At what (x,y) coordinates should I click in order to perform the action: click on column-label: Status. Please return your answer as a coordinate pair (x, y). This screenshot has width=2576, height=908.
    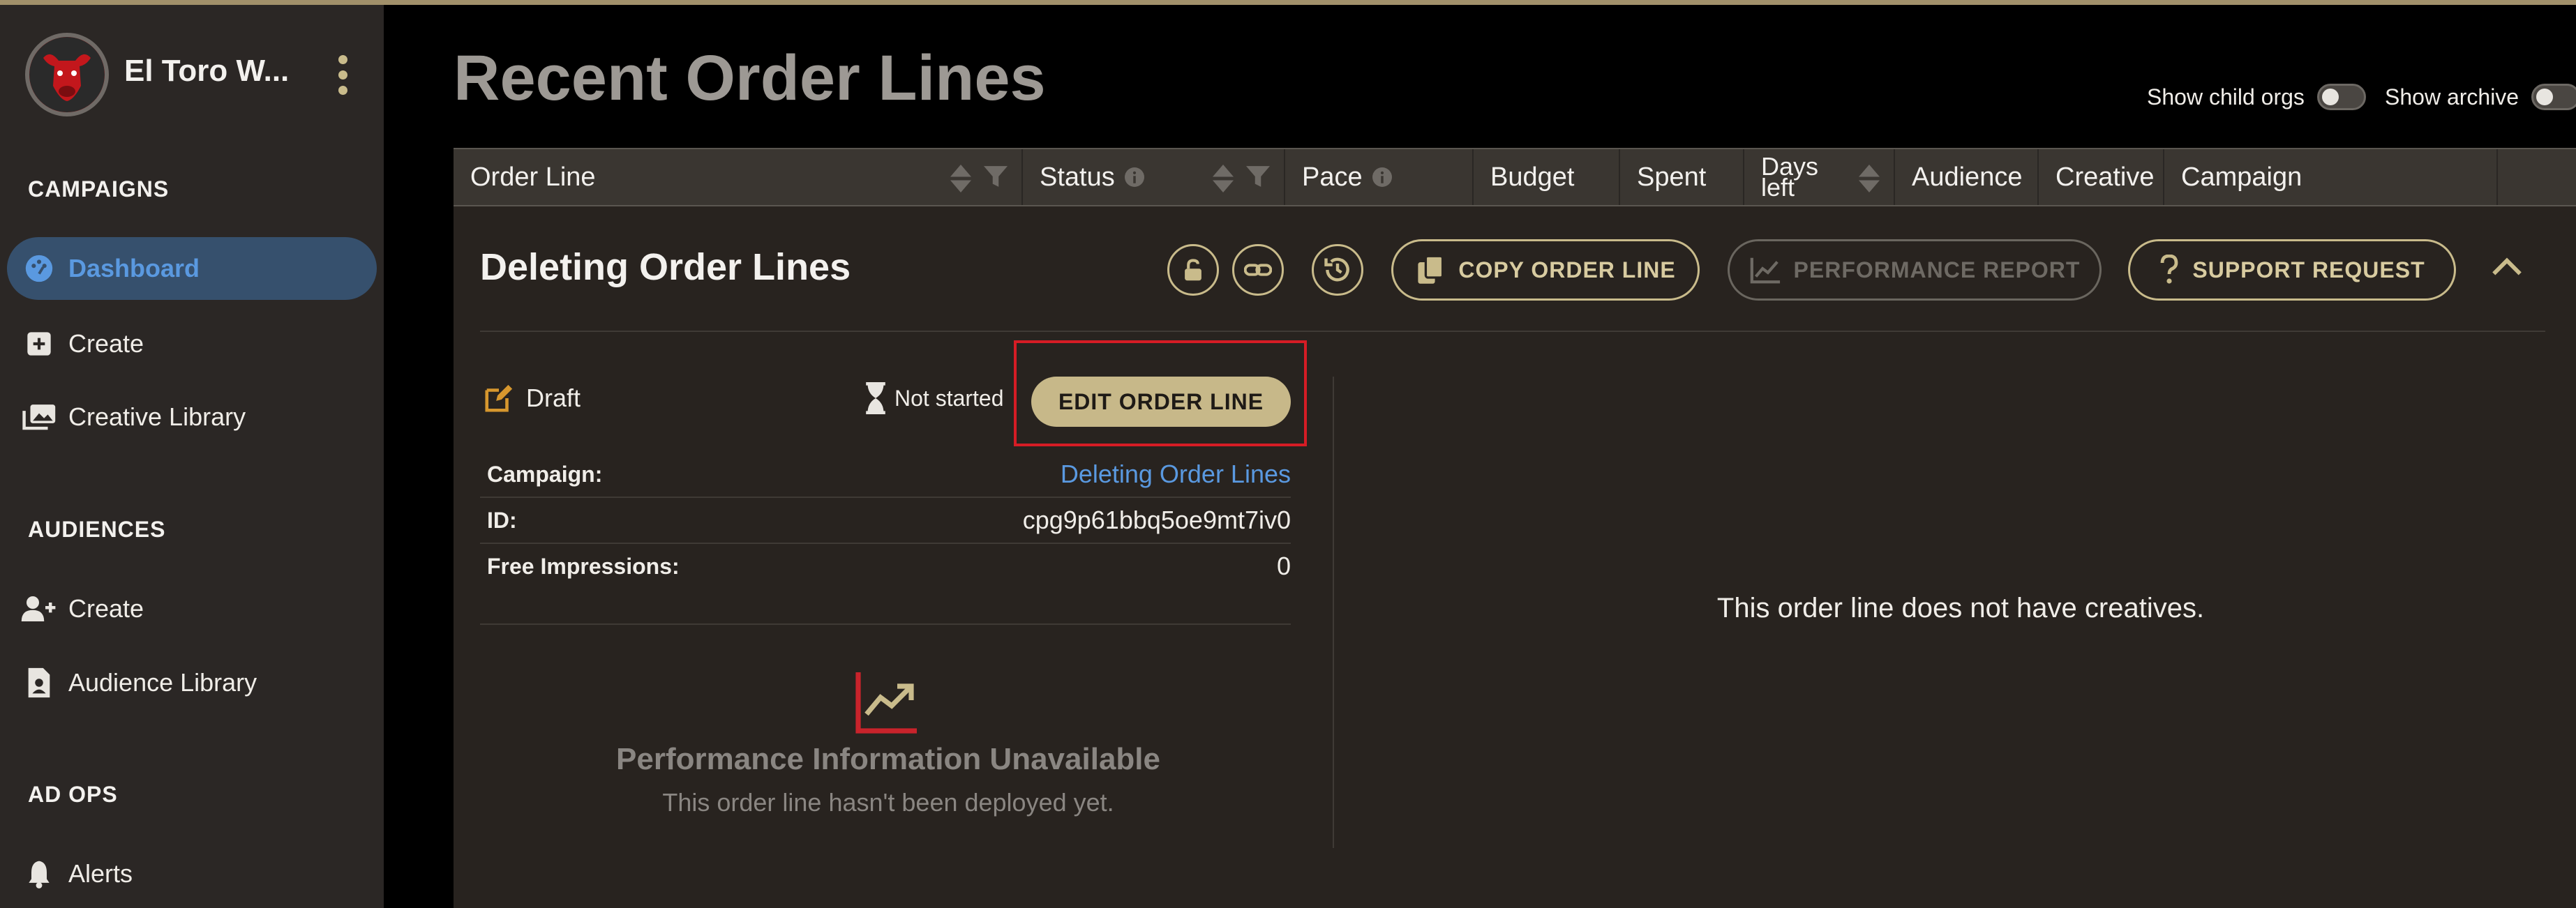
    Looking at the image, I should click on (1077, 177).